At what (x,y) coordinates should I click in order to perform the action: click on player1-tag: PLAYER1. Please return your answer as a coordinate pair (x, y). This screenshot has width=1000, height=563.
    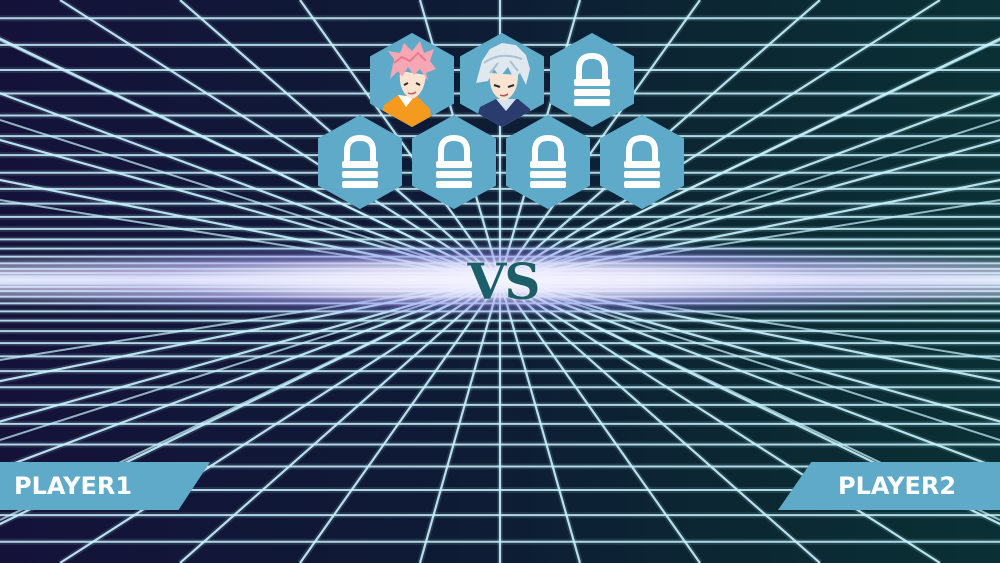
    Looking at the image, I should click on (105, 486).